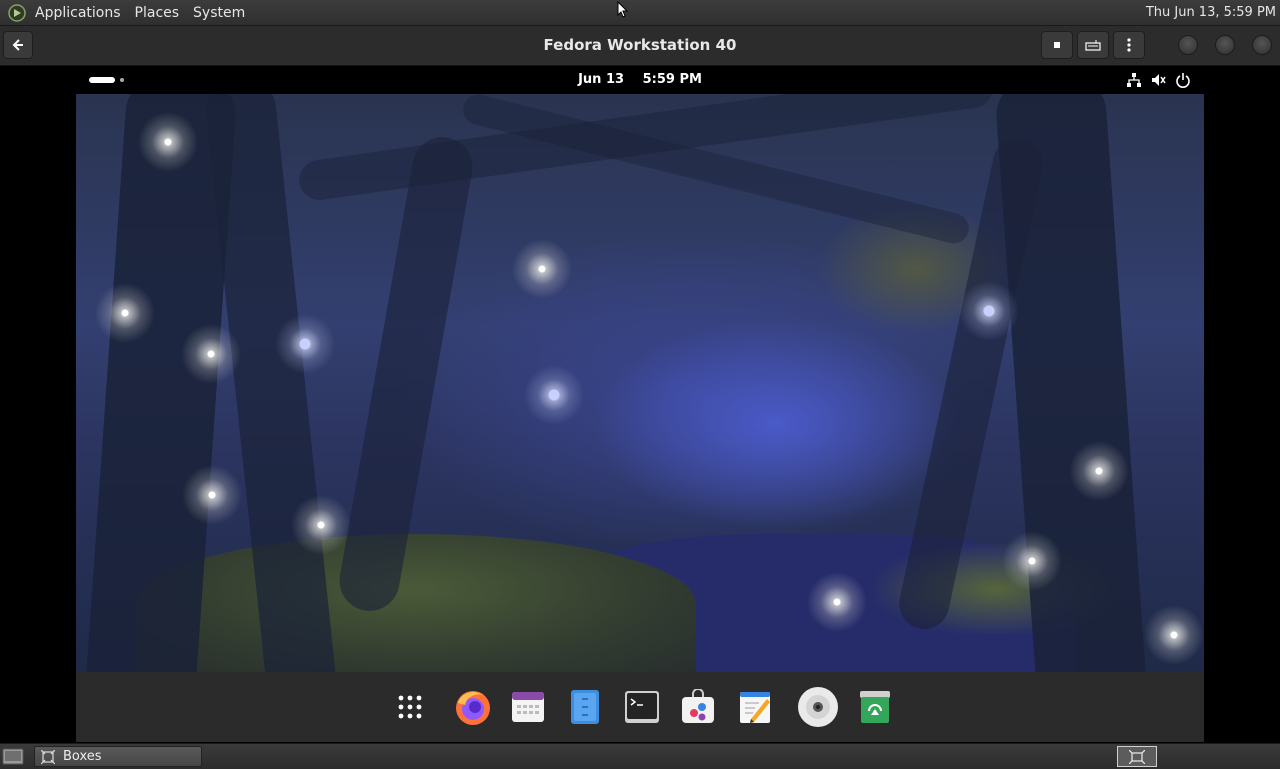 The height and width of the screenshot is (769, 1280). Describe the element at coordinates (1262, 45) in the screenshot. I see `close-window-icon` at that location.